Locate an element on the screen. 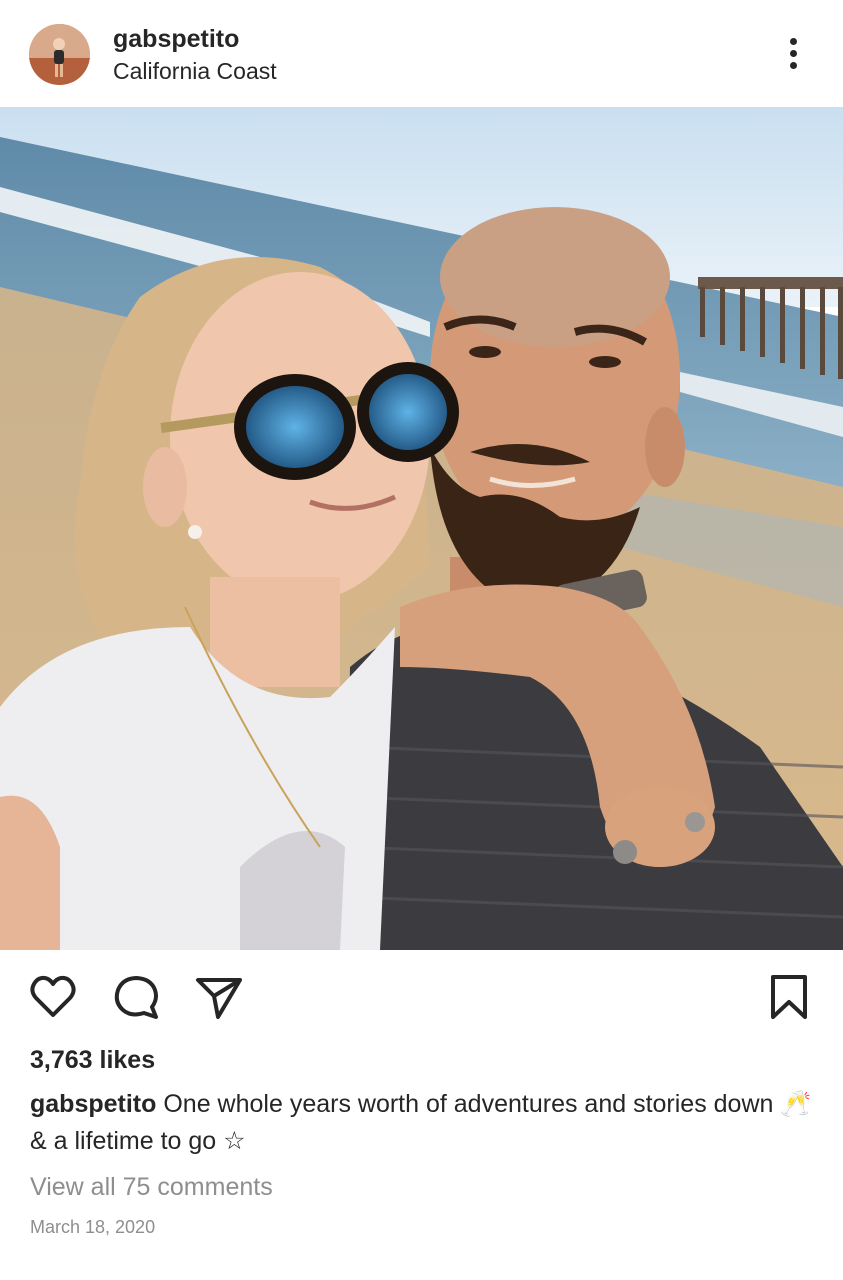 This screenshot has width=843, height=1280. paper-plane-icon is located at coordinates (219, 997).